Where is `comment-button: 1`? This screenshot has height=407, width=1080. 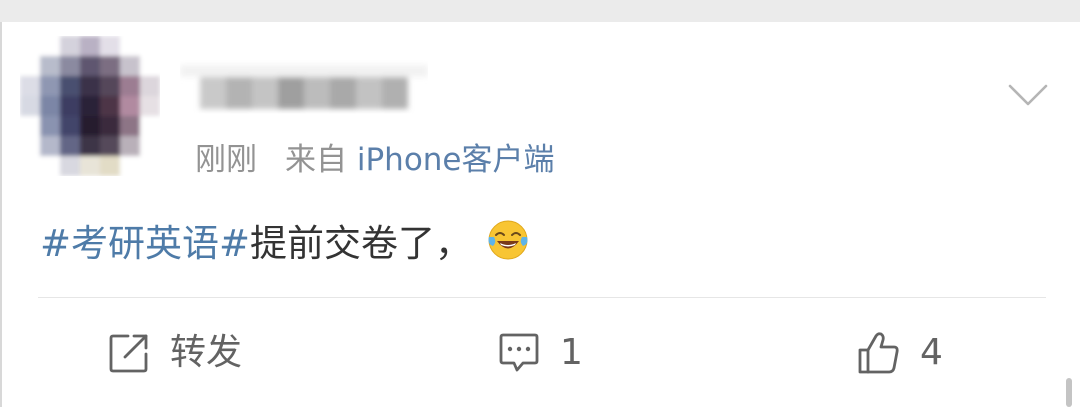 comment-button: 1 is located at coordinates (539, 353).